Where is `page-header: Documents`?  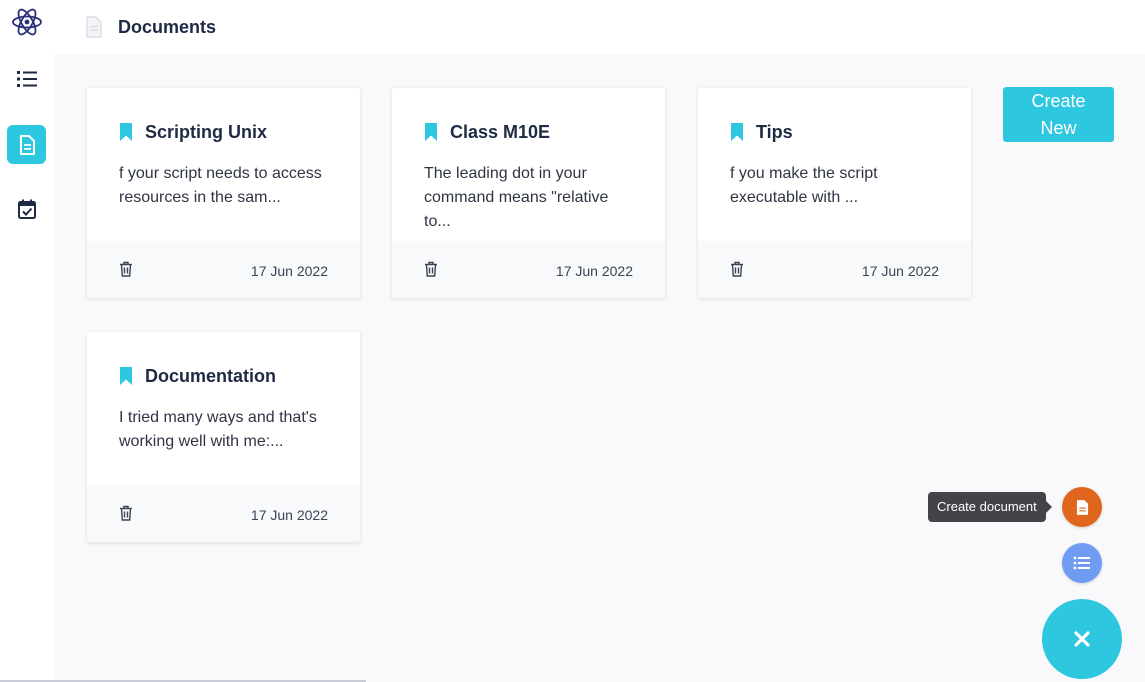
page-header: Documents is located at coordinates (600, 27).